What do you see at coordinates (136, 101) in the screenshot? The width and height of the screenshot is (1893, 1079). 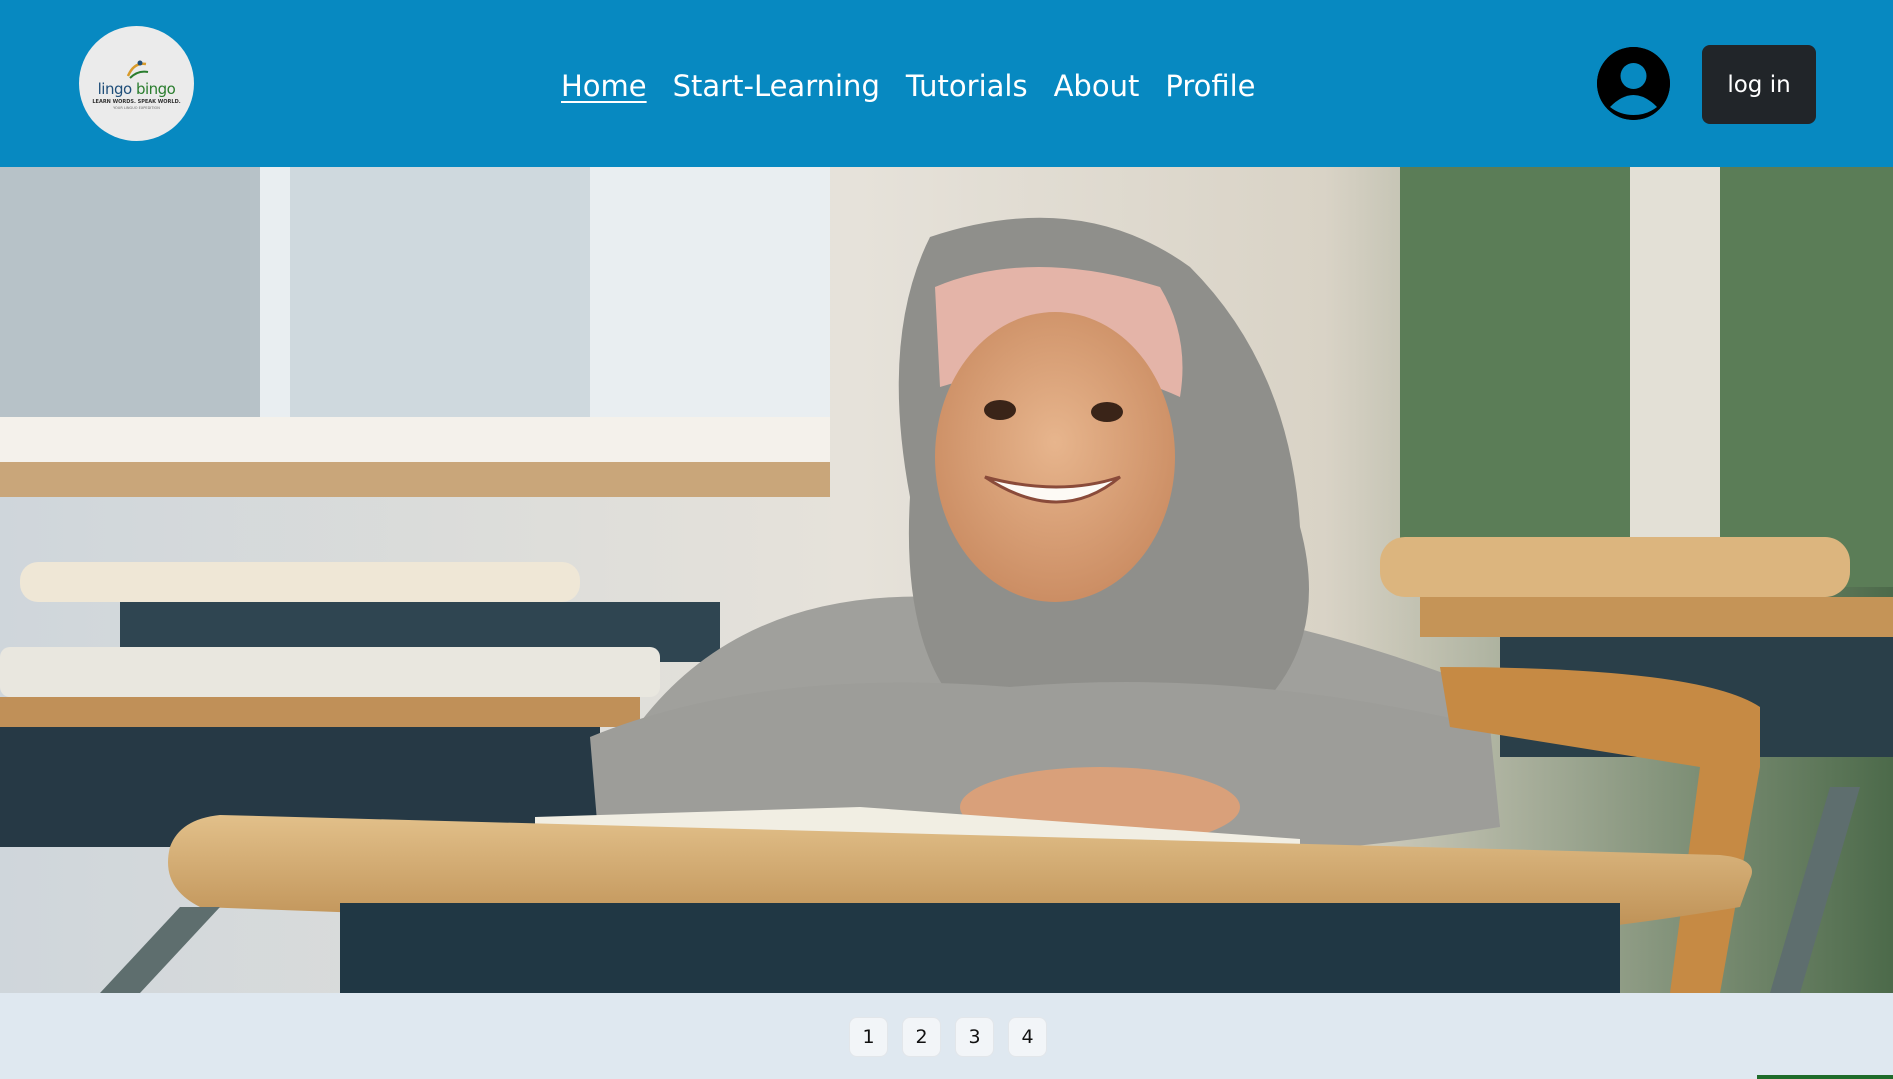 I see `brand-tagline: LEARN WORDS. SPEAK WORLD.` at bounding box center [136, 101].